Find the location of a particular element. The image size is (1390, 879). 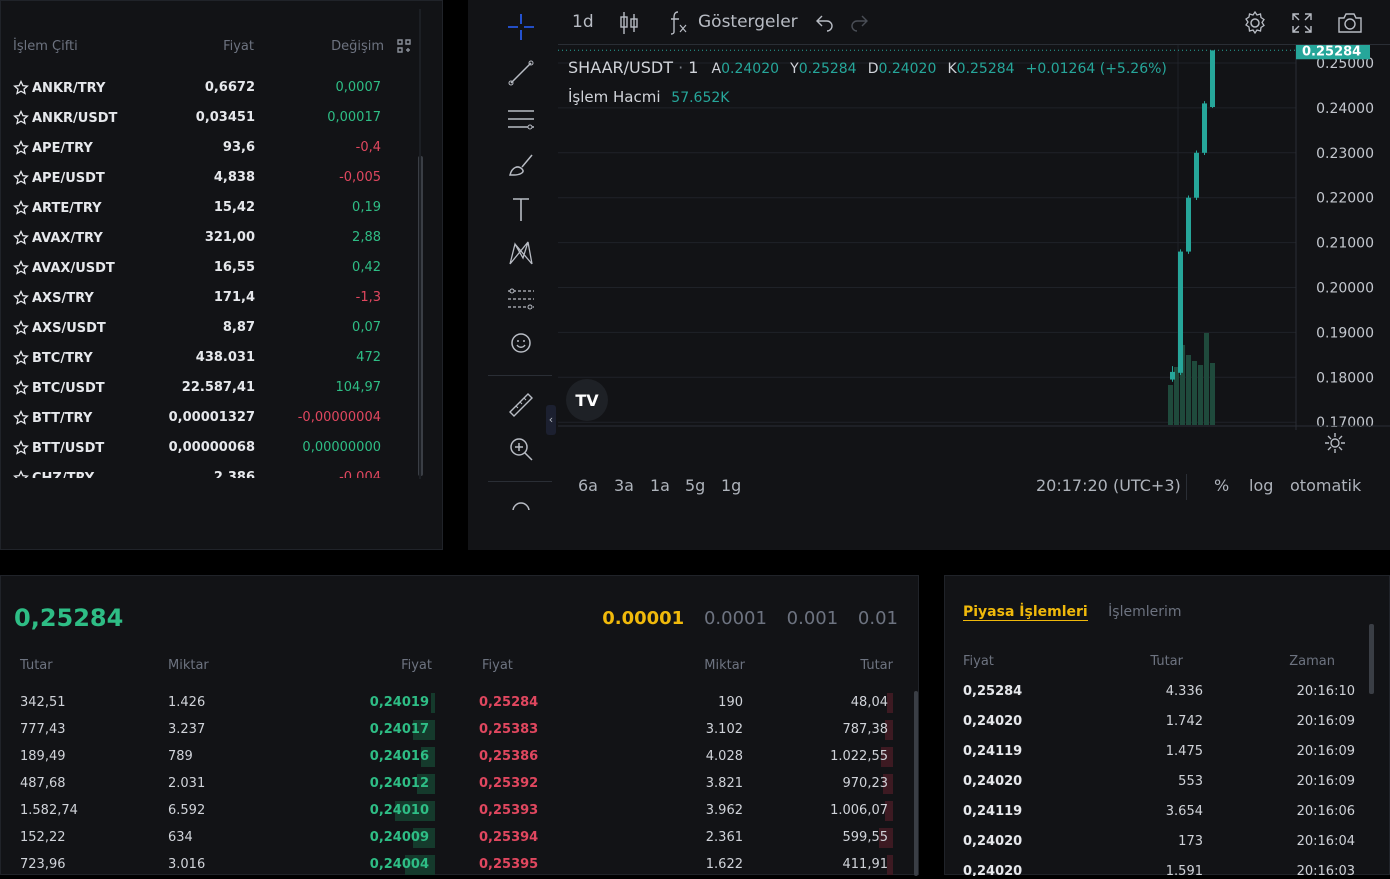

logo-text: TV is located at coordinates (587, 400).